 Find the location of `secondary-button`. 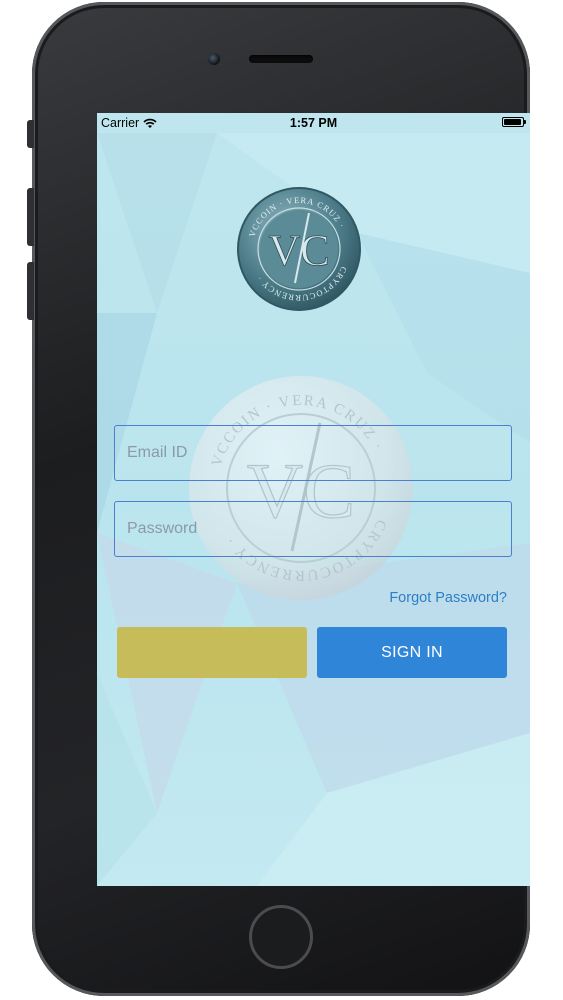

secondary-button is located at coordinates (212, 652).